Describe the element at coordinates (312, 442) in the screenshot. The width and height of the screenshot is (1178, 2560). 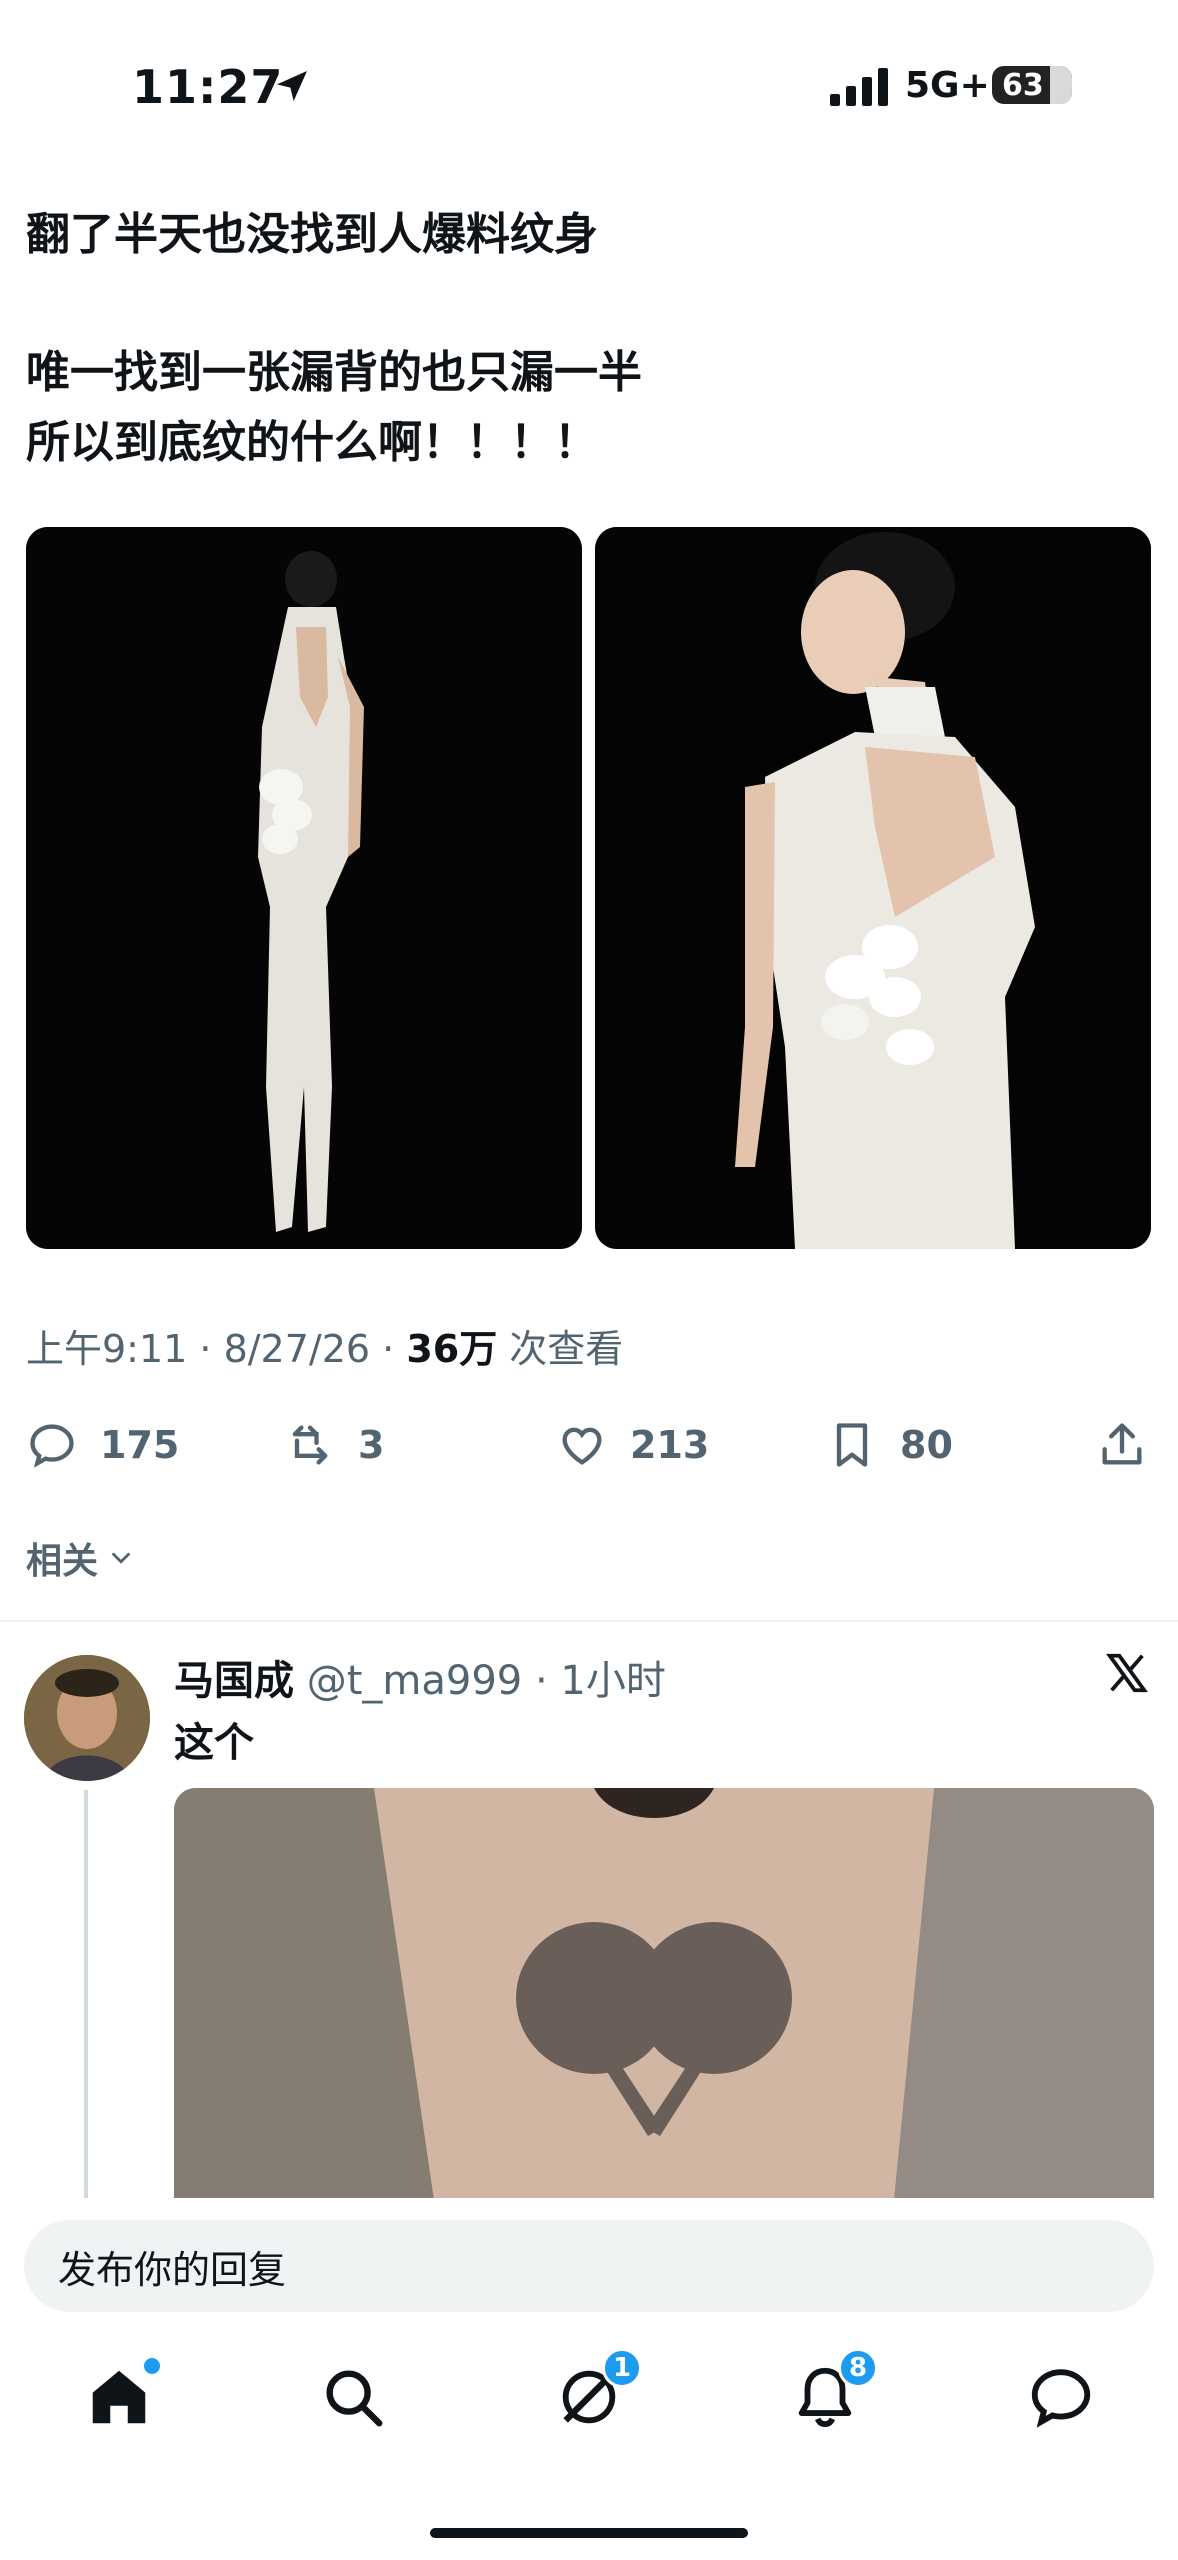
I see `tweet-line: 所以到底纹的什么啊！！！！` at that location.